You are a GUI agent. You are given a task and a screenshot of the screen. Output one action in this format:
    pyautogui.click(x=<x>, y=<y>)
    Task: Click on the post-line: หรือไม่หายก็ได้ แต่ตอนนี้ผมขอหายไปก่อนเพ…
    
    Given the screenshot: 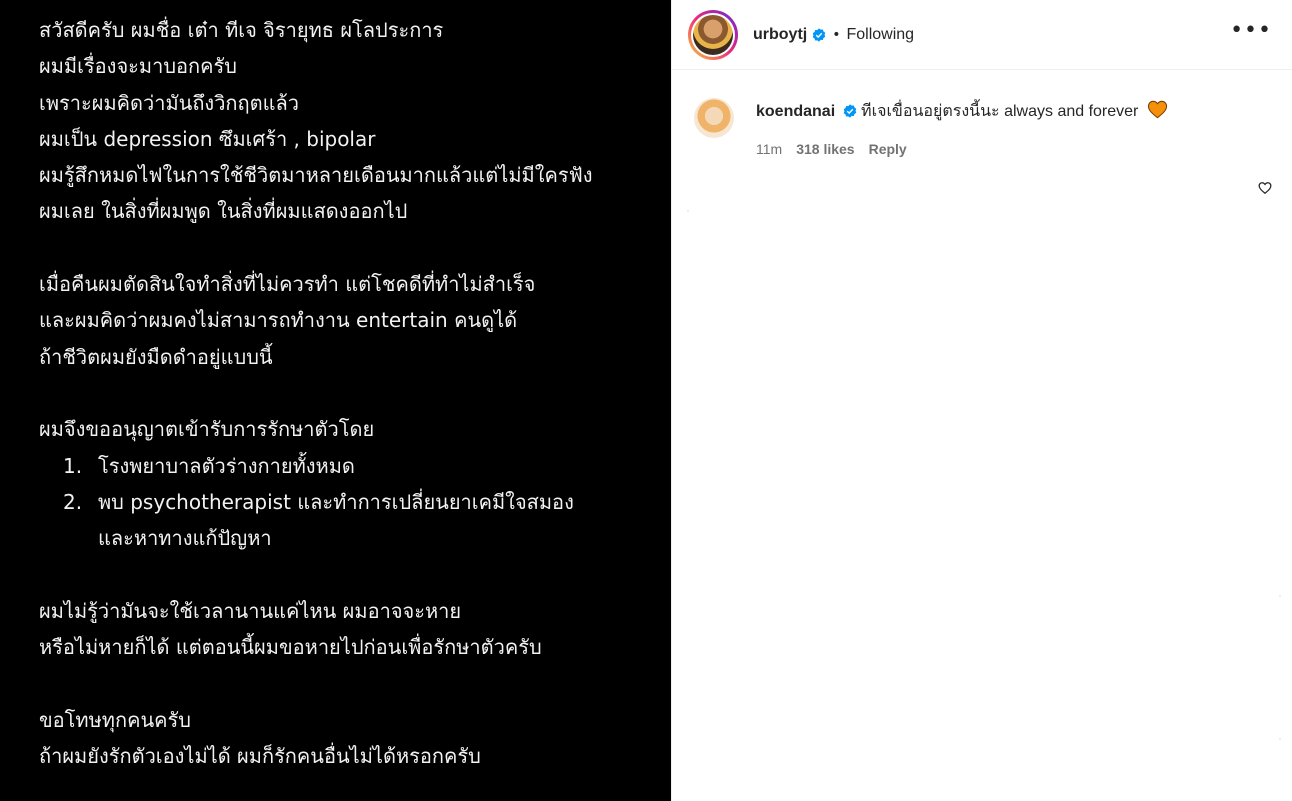 What is the action you would take?
    pyautogui.click(x=290, y=647)
    